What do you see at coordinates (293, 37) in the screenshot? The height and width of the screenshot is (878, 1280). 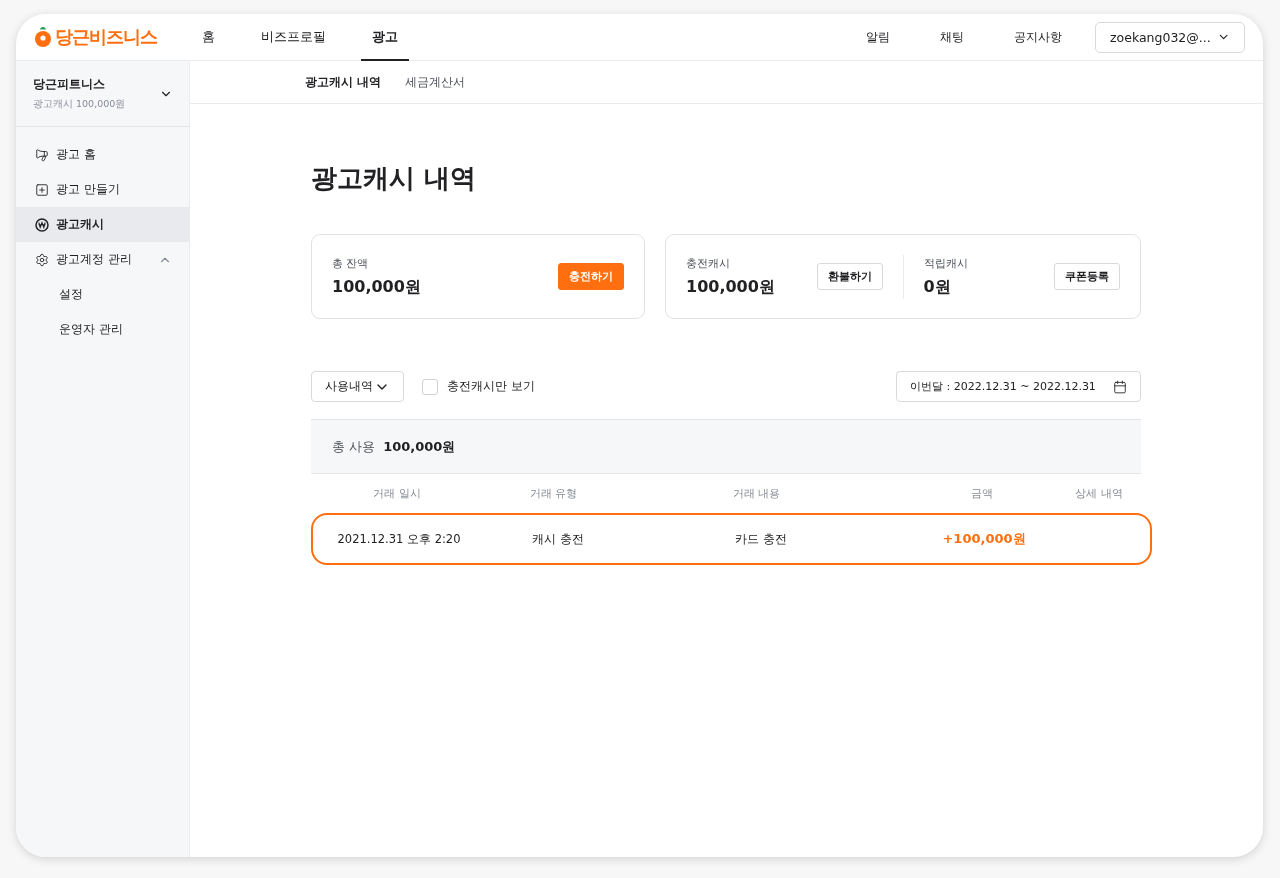 I see `nav-tab: 비즈프로필` at bounding box center [293, 37].